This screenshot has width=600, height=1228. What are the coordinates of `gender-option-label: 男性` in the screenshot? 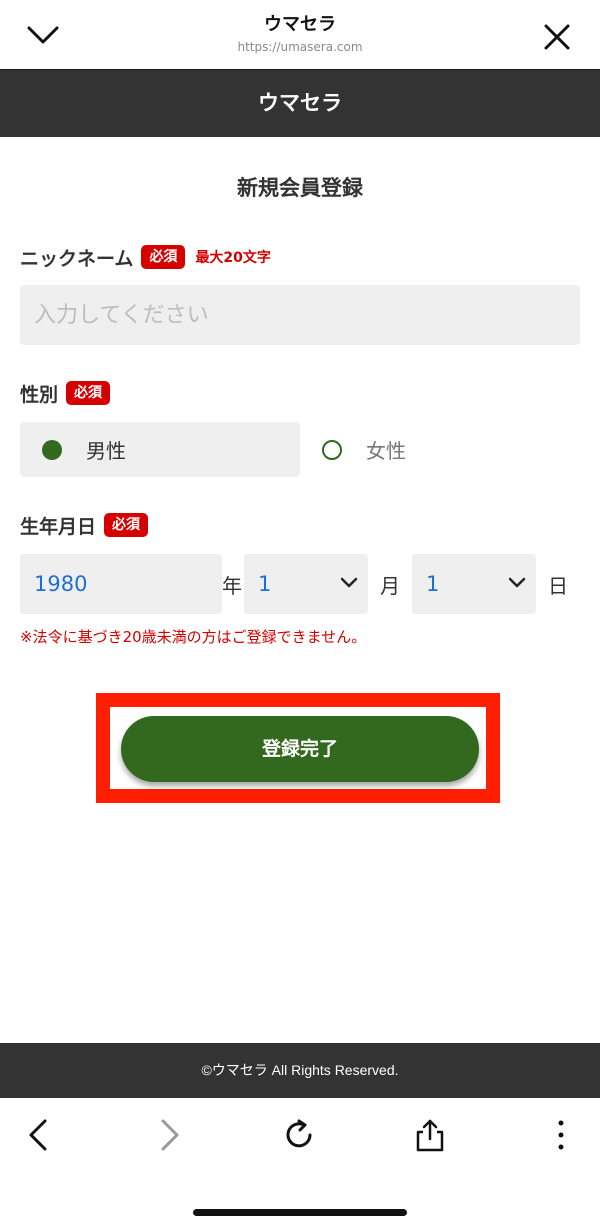 It's located at (106, 451).